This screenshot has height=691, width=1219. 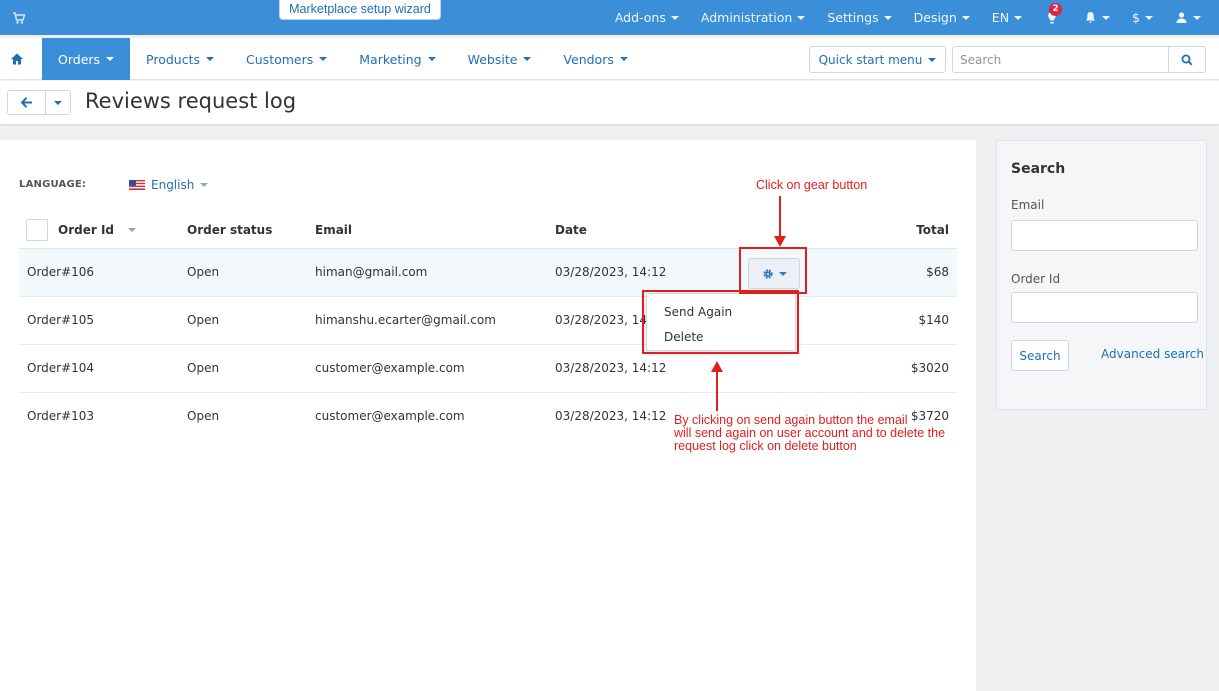 I want to click on tab-website: Website, so click(x=500, y=59).